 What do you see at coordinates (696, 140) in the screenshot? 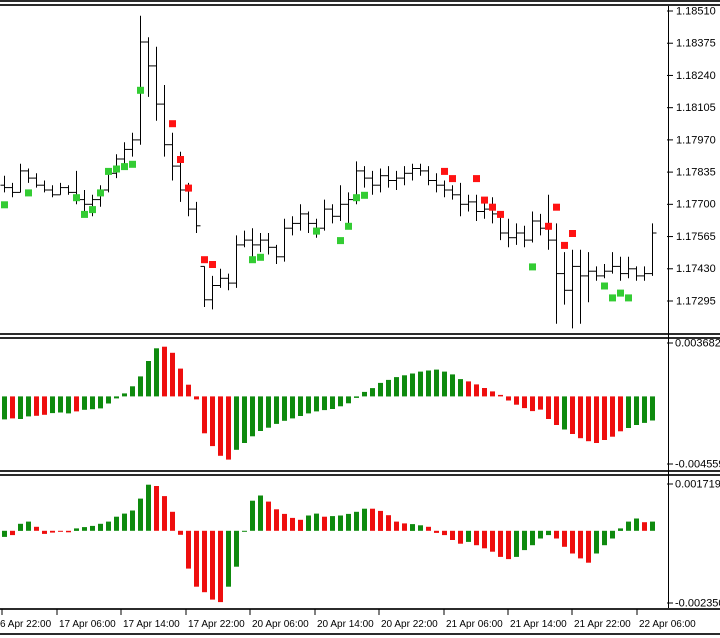
I see `price-axis-label: 1.17970` at bounding box center [696, 140].